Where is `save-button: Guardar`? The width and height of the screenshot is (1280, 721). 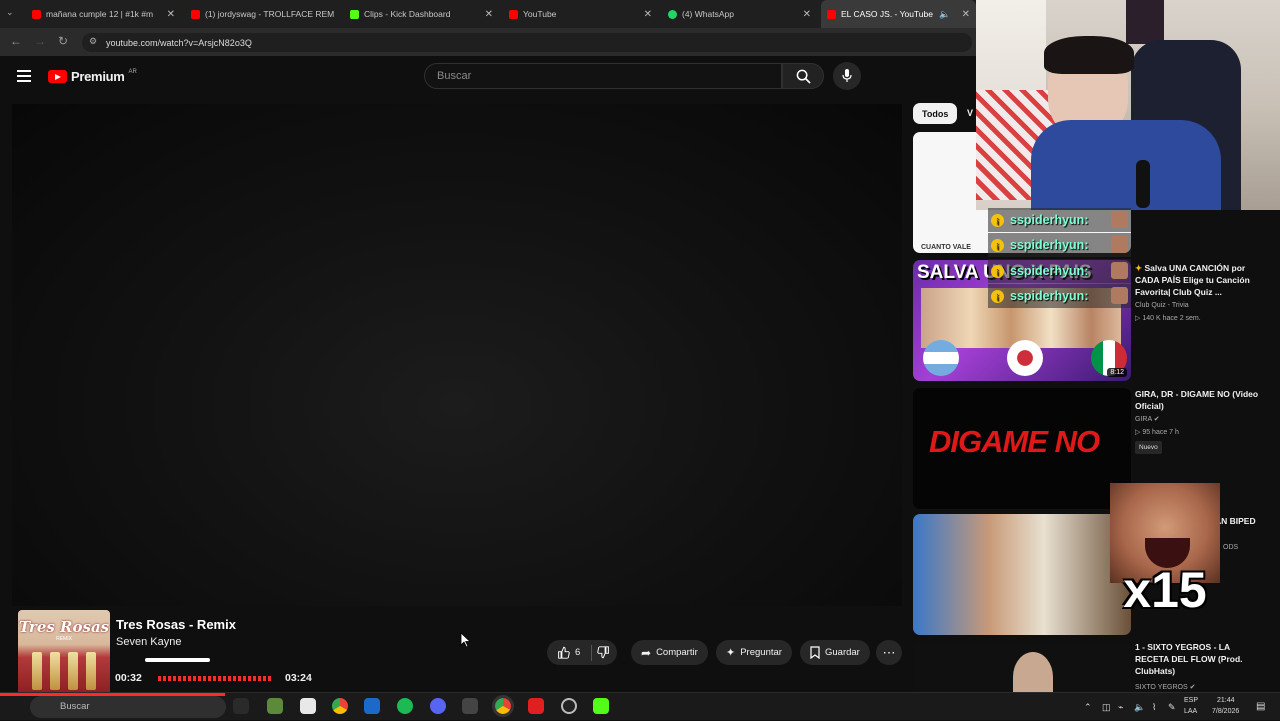
save-button: Guardar is located at coordinates (835, 652).